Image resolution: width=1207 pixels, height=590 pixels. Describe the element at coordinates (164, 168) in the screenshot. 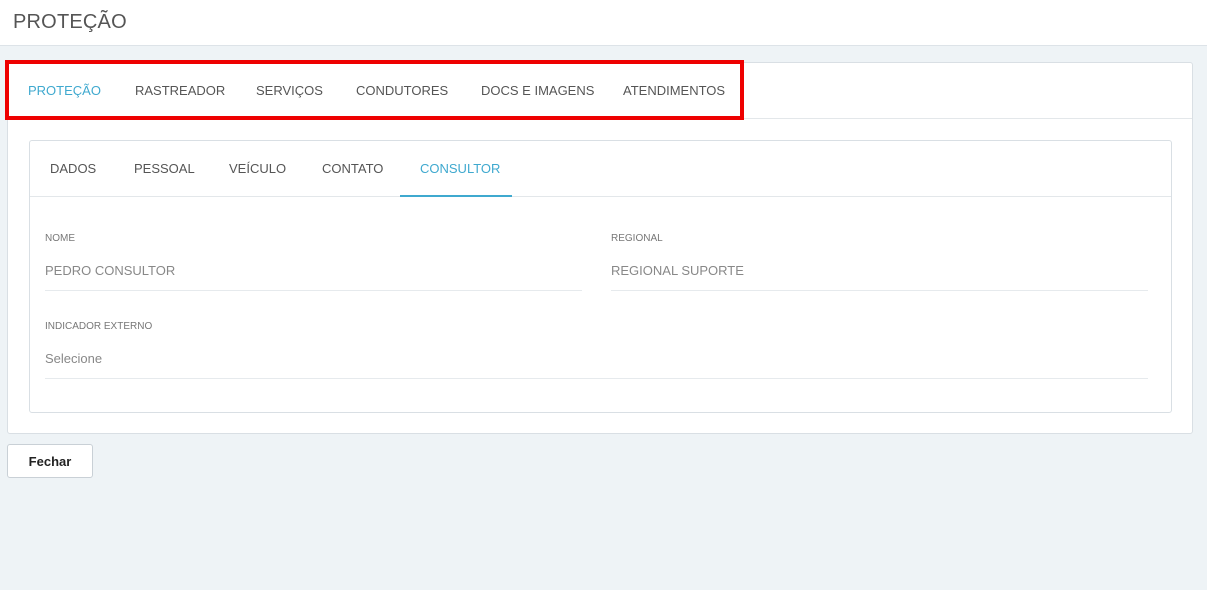

I see `tab-pessoal: PESSOAL` at that location.